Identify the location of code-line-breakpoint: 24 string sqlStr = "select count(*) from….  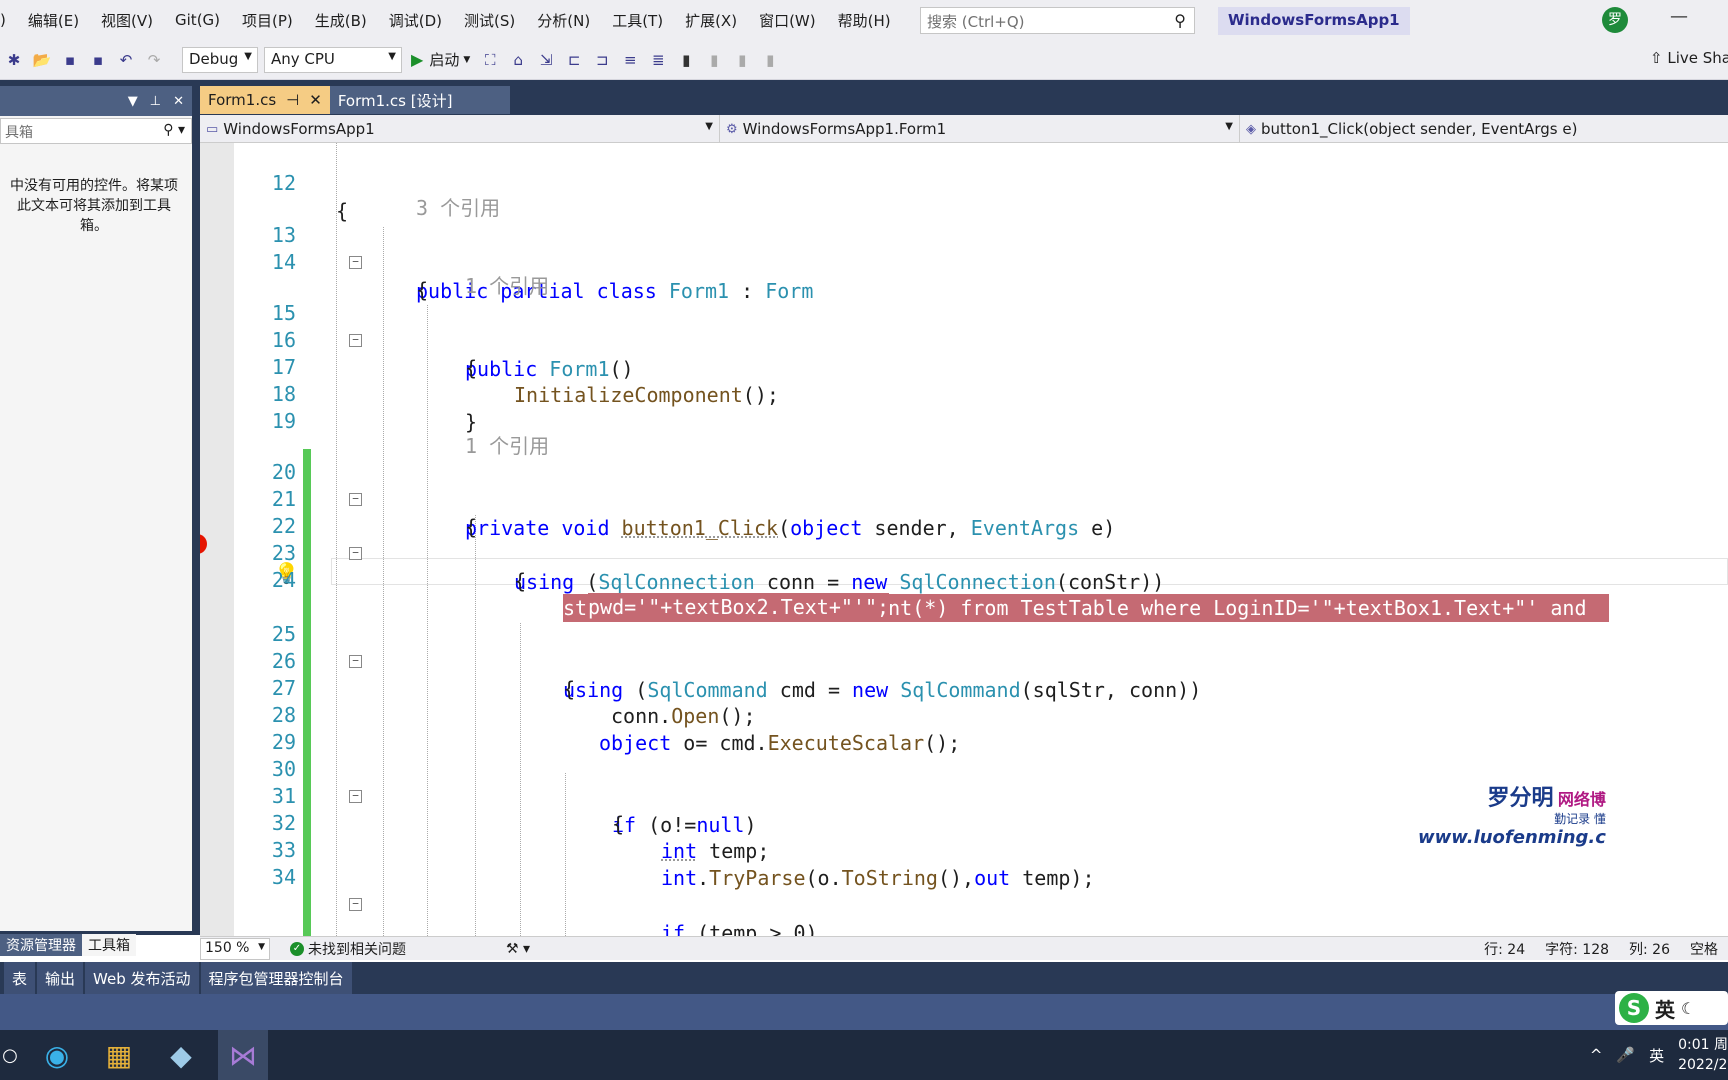
(964, 580).